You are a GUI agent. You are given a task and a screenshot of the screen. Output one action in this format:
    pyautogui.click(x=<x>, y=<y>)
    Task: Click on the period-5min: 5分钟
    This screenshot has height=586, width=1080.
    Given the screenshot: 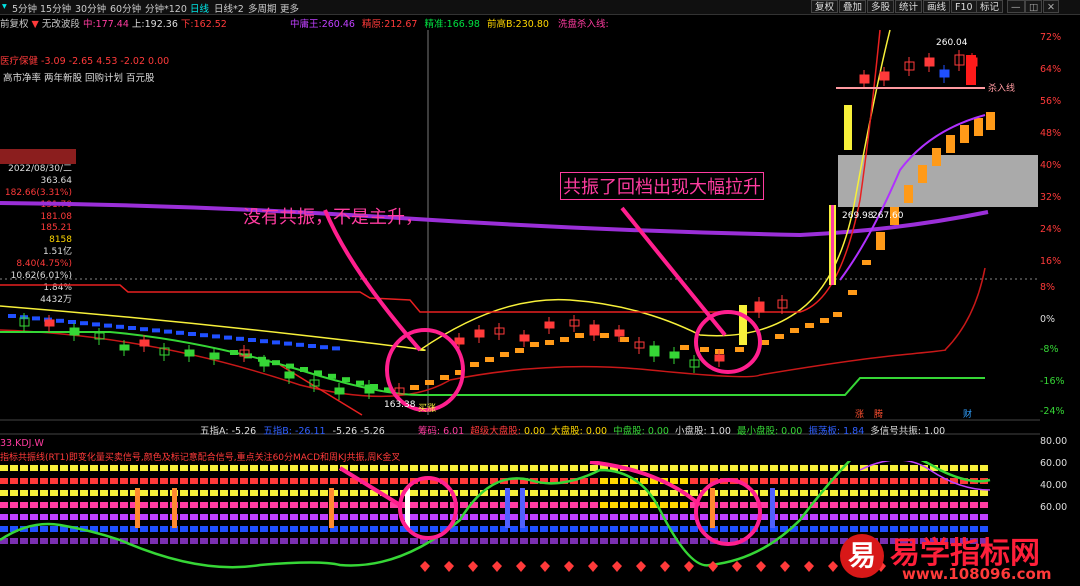 What is the action you would take?
    pyautogui.click(x=24, y=8)
    